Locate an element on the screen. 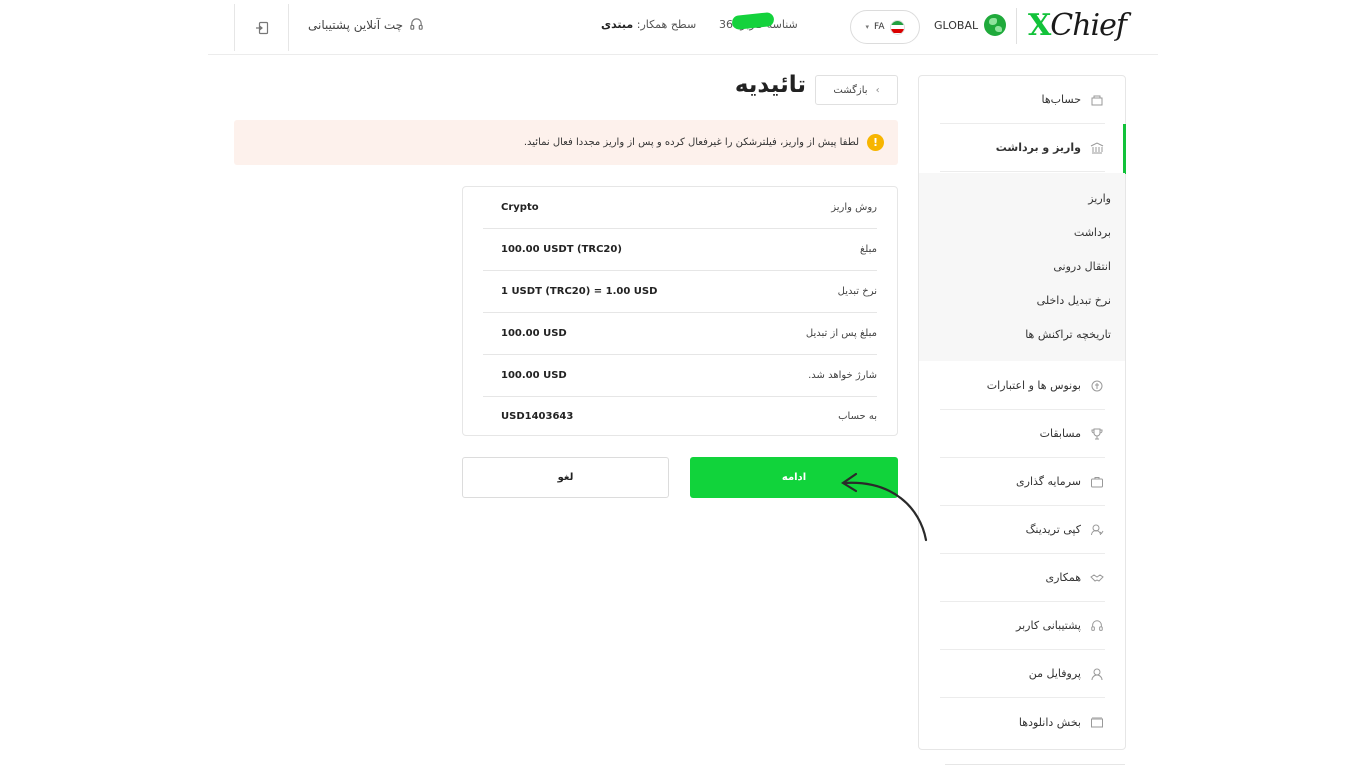 This screenshot has width=1366, height=768. online-support-chat-link: چت آنلاین پشتیبانی is located at coordinates (366, 24).